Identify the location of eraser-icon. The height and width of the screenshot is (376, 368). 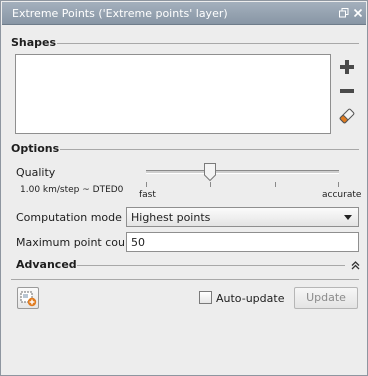
(347, 116).